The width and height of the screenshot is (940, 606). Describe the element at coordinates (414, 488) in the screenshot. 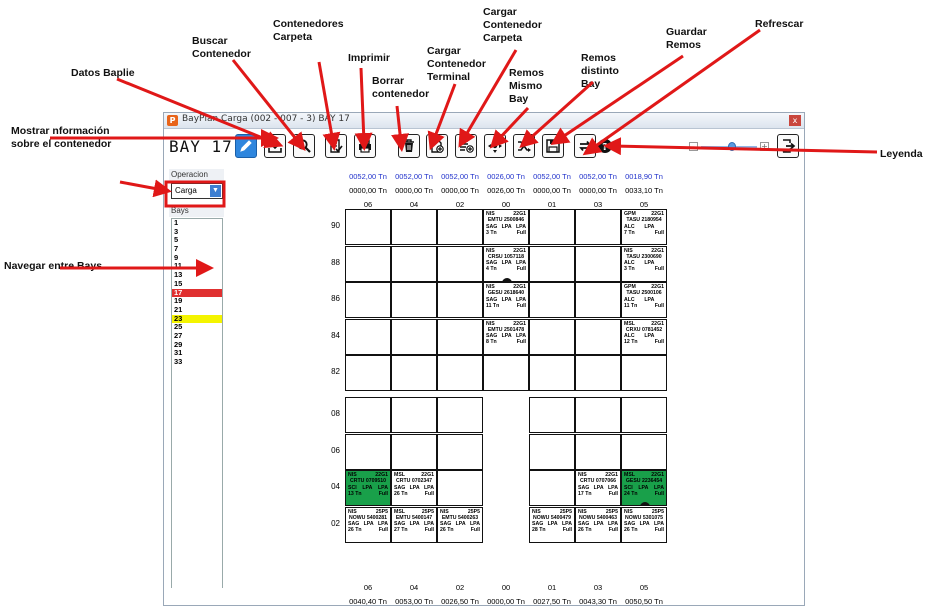

I see `container-cell: MSL 22G1 CRTU 0702347 SAG LPA LPA 26 Tn Full` at that location.